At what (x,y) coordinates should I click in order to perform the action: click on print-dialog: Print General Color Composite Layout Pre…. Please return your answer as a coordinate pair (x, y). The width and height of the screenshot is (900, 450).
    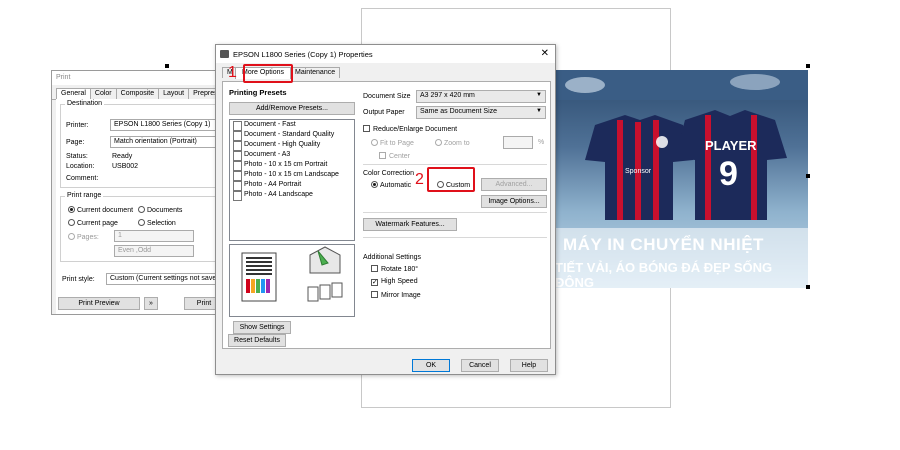
    Looking at the image, I should click on (139, 192).